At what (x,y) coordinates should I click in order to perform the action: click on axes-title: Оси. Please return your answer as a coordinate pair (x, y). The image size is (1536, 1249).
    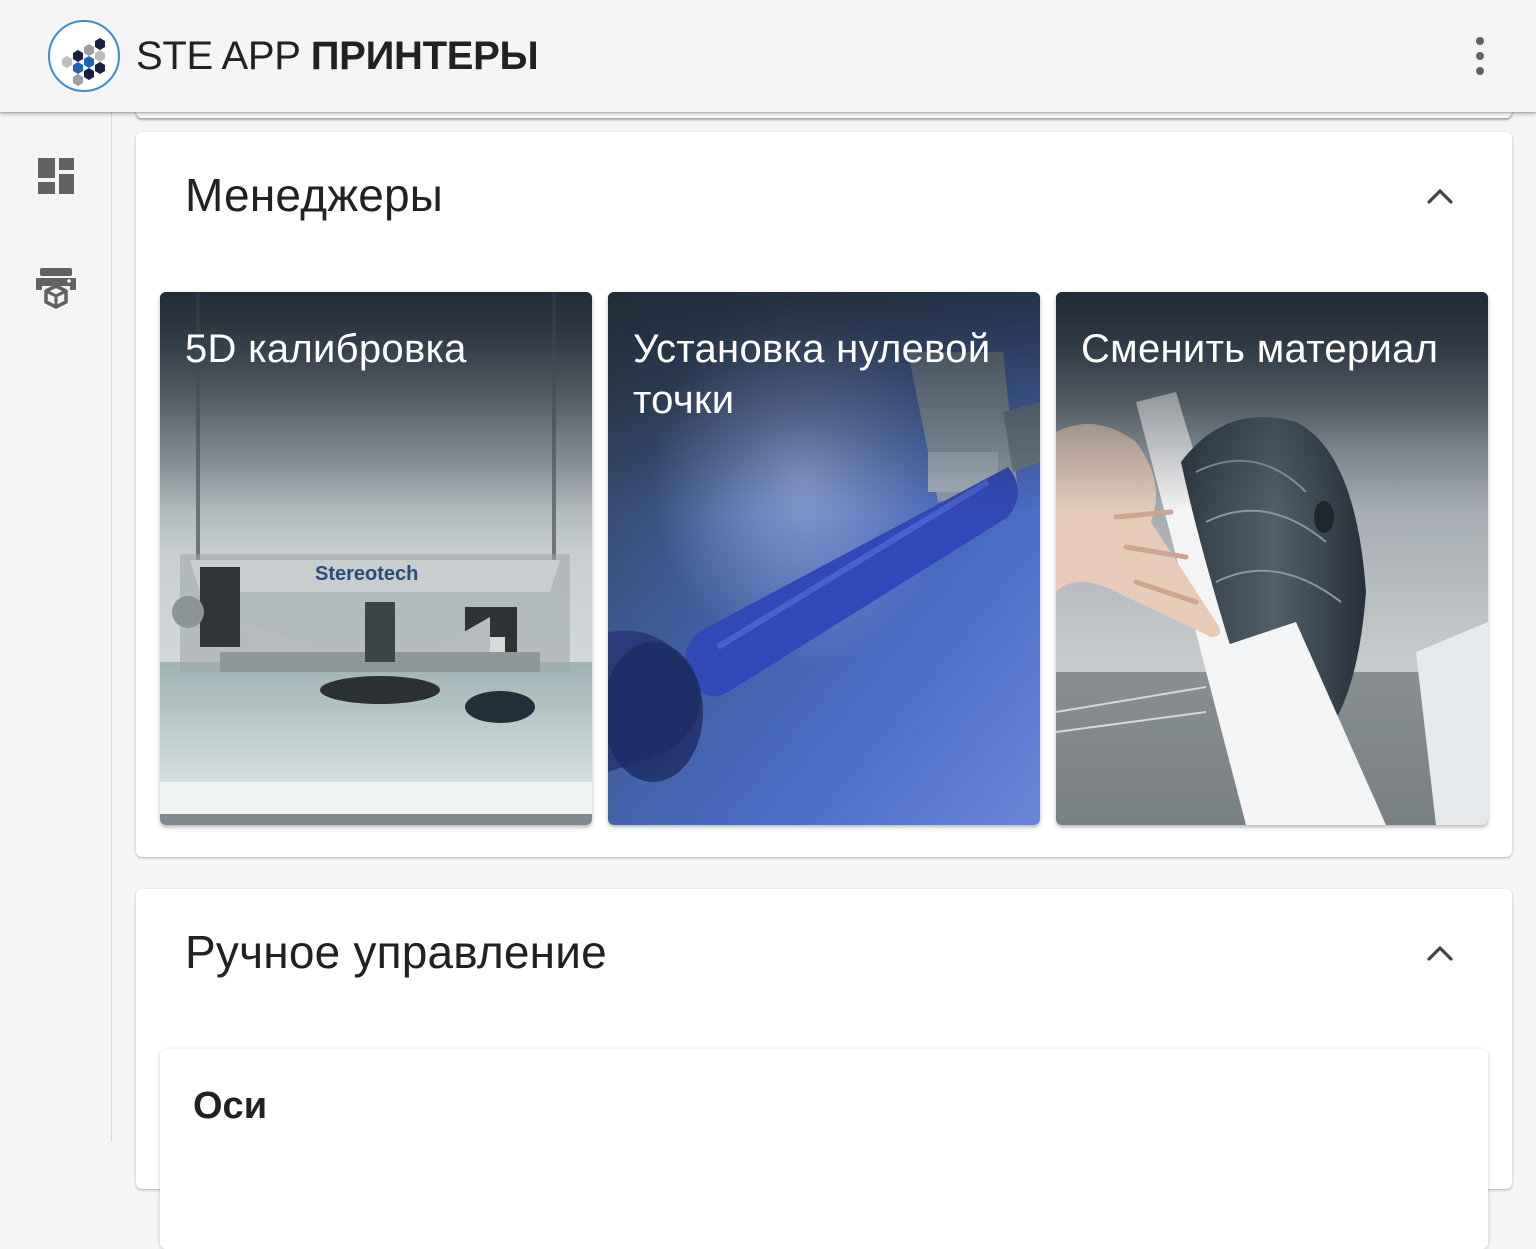
    Looking at the image, I should click on (230, 1106).